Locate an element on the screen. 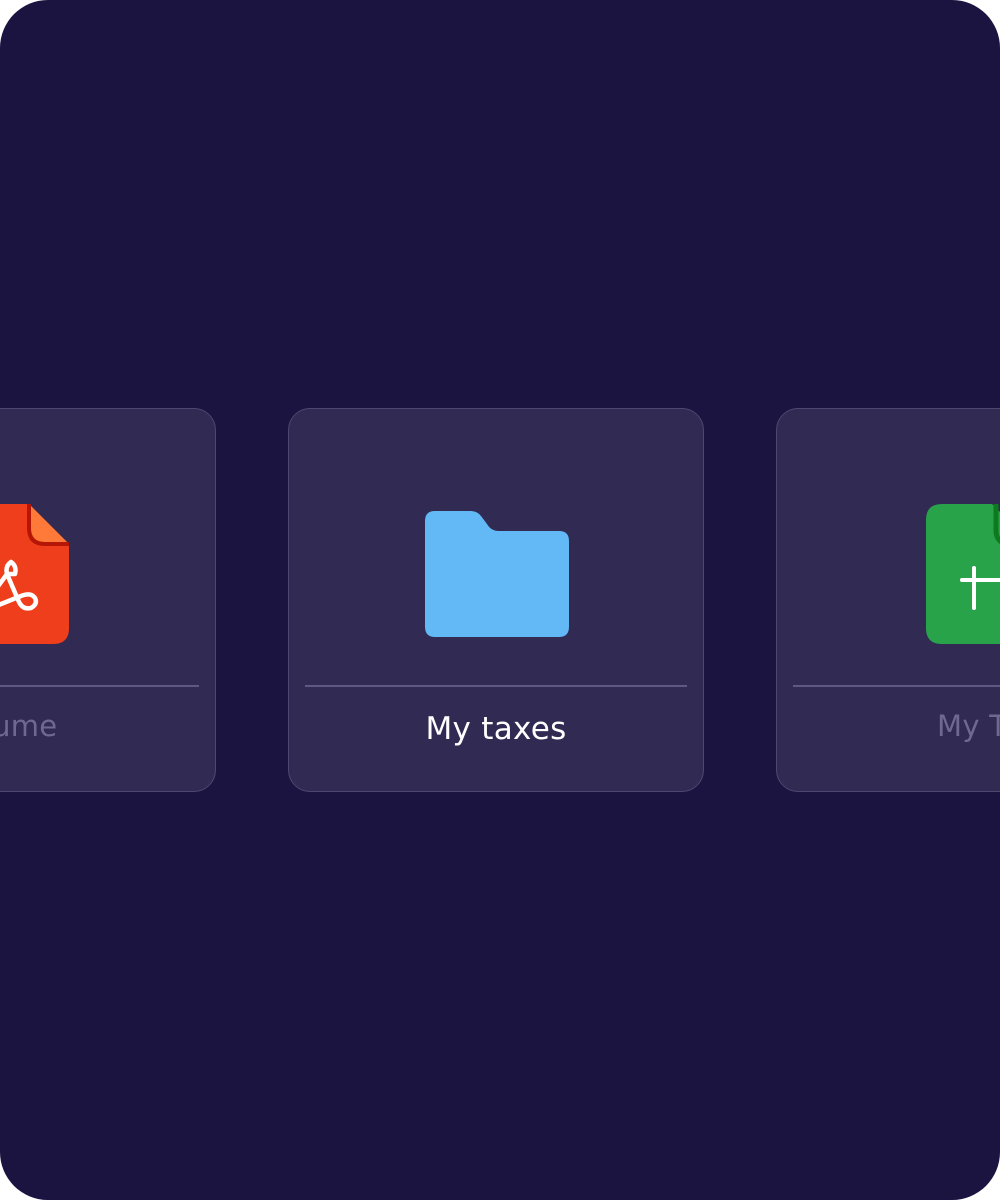 This screenshot has width=1000, height=1200. file-card-label: esume is located at coordinates (29, 726).